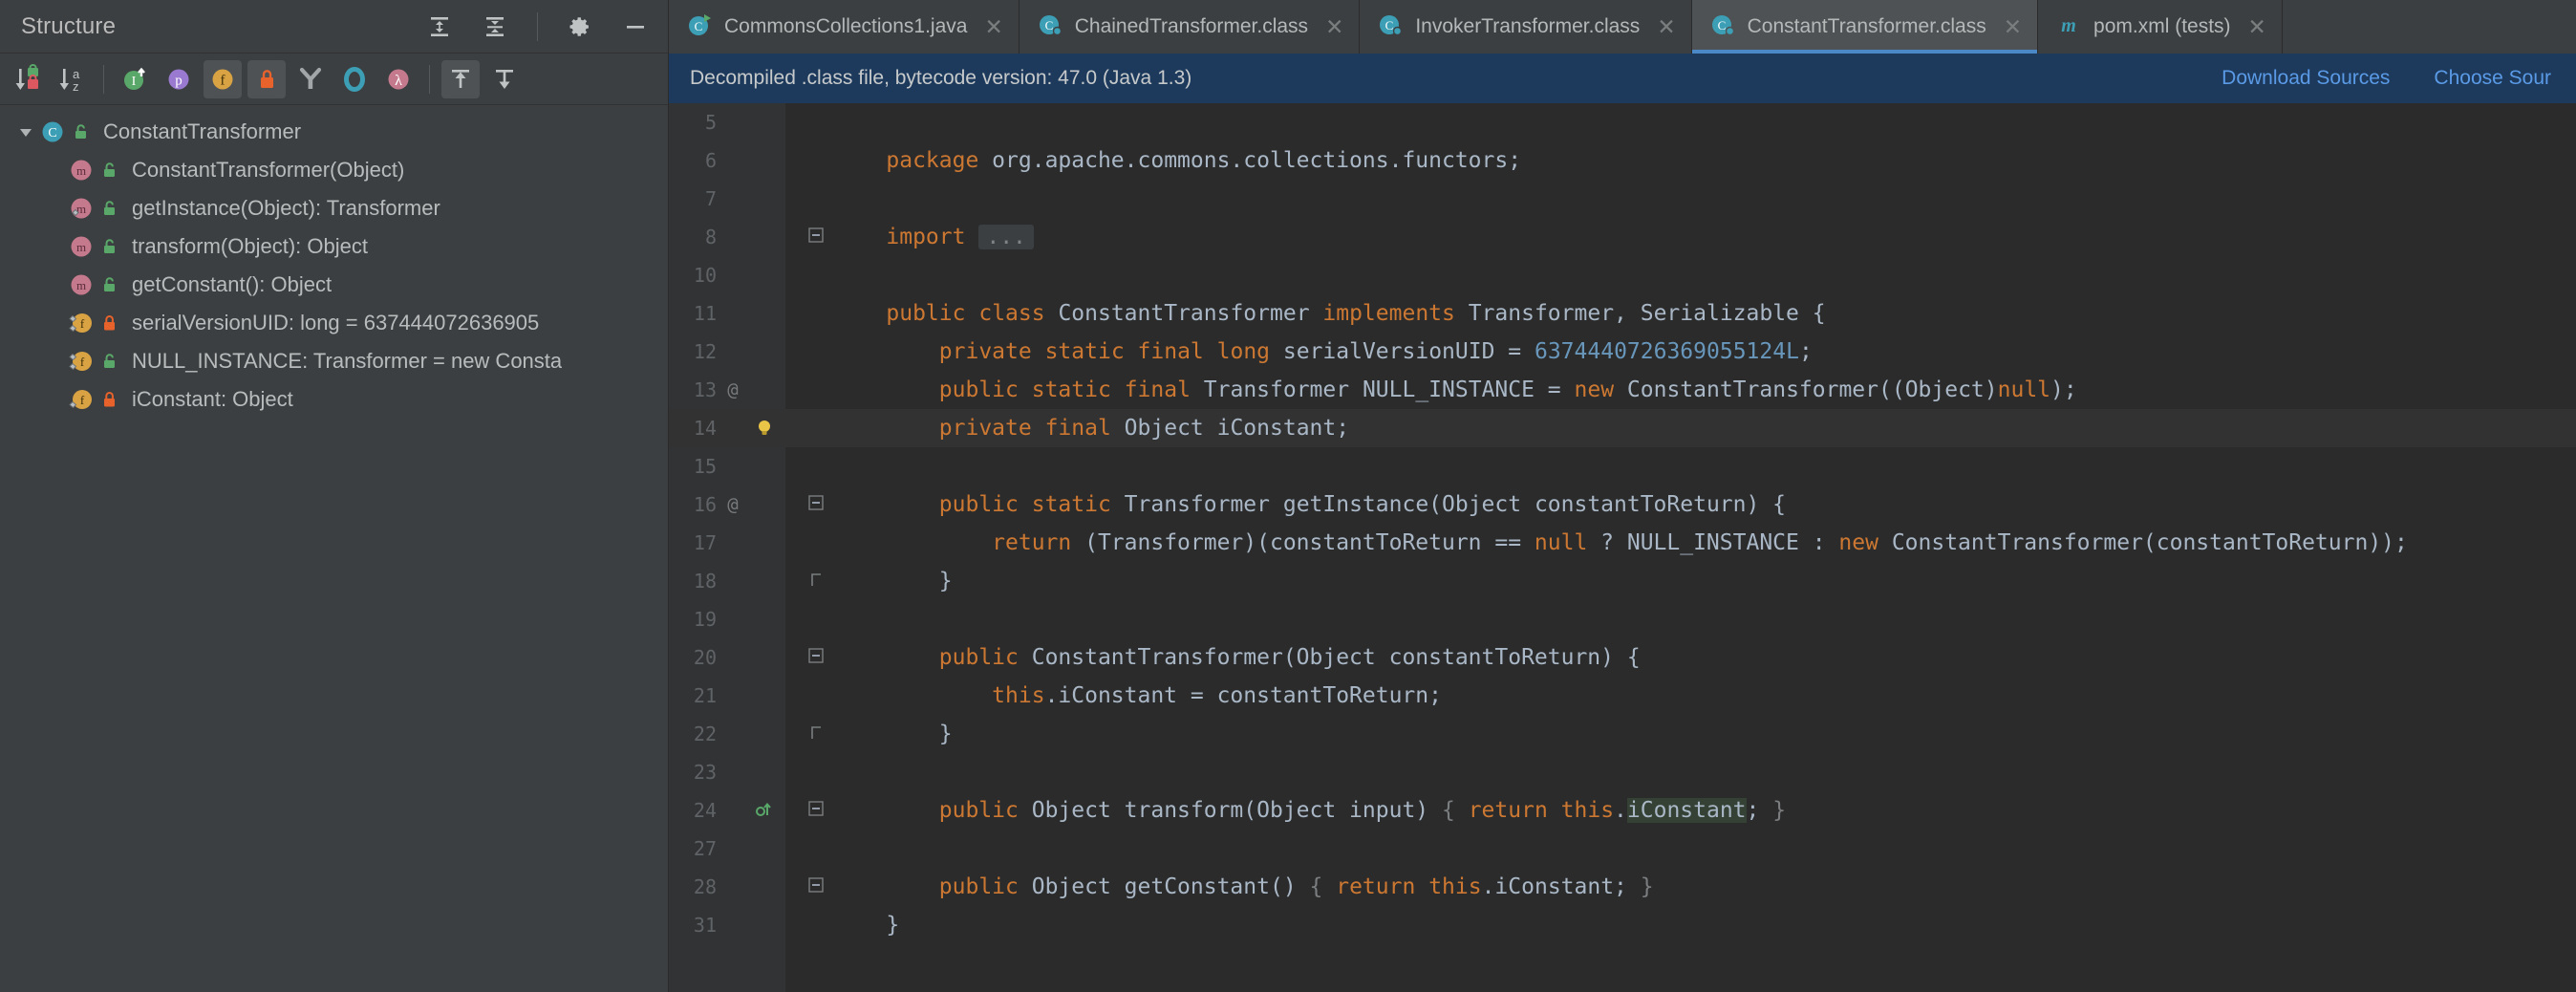  What do you see at coordinates (179, 79) in the screenshot?
I see `show-properties-icon: p` at bounding box center [179, 79].